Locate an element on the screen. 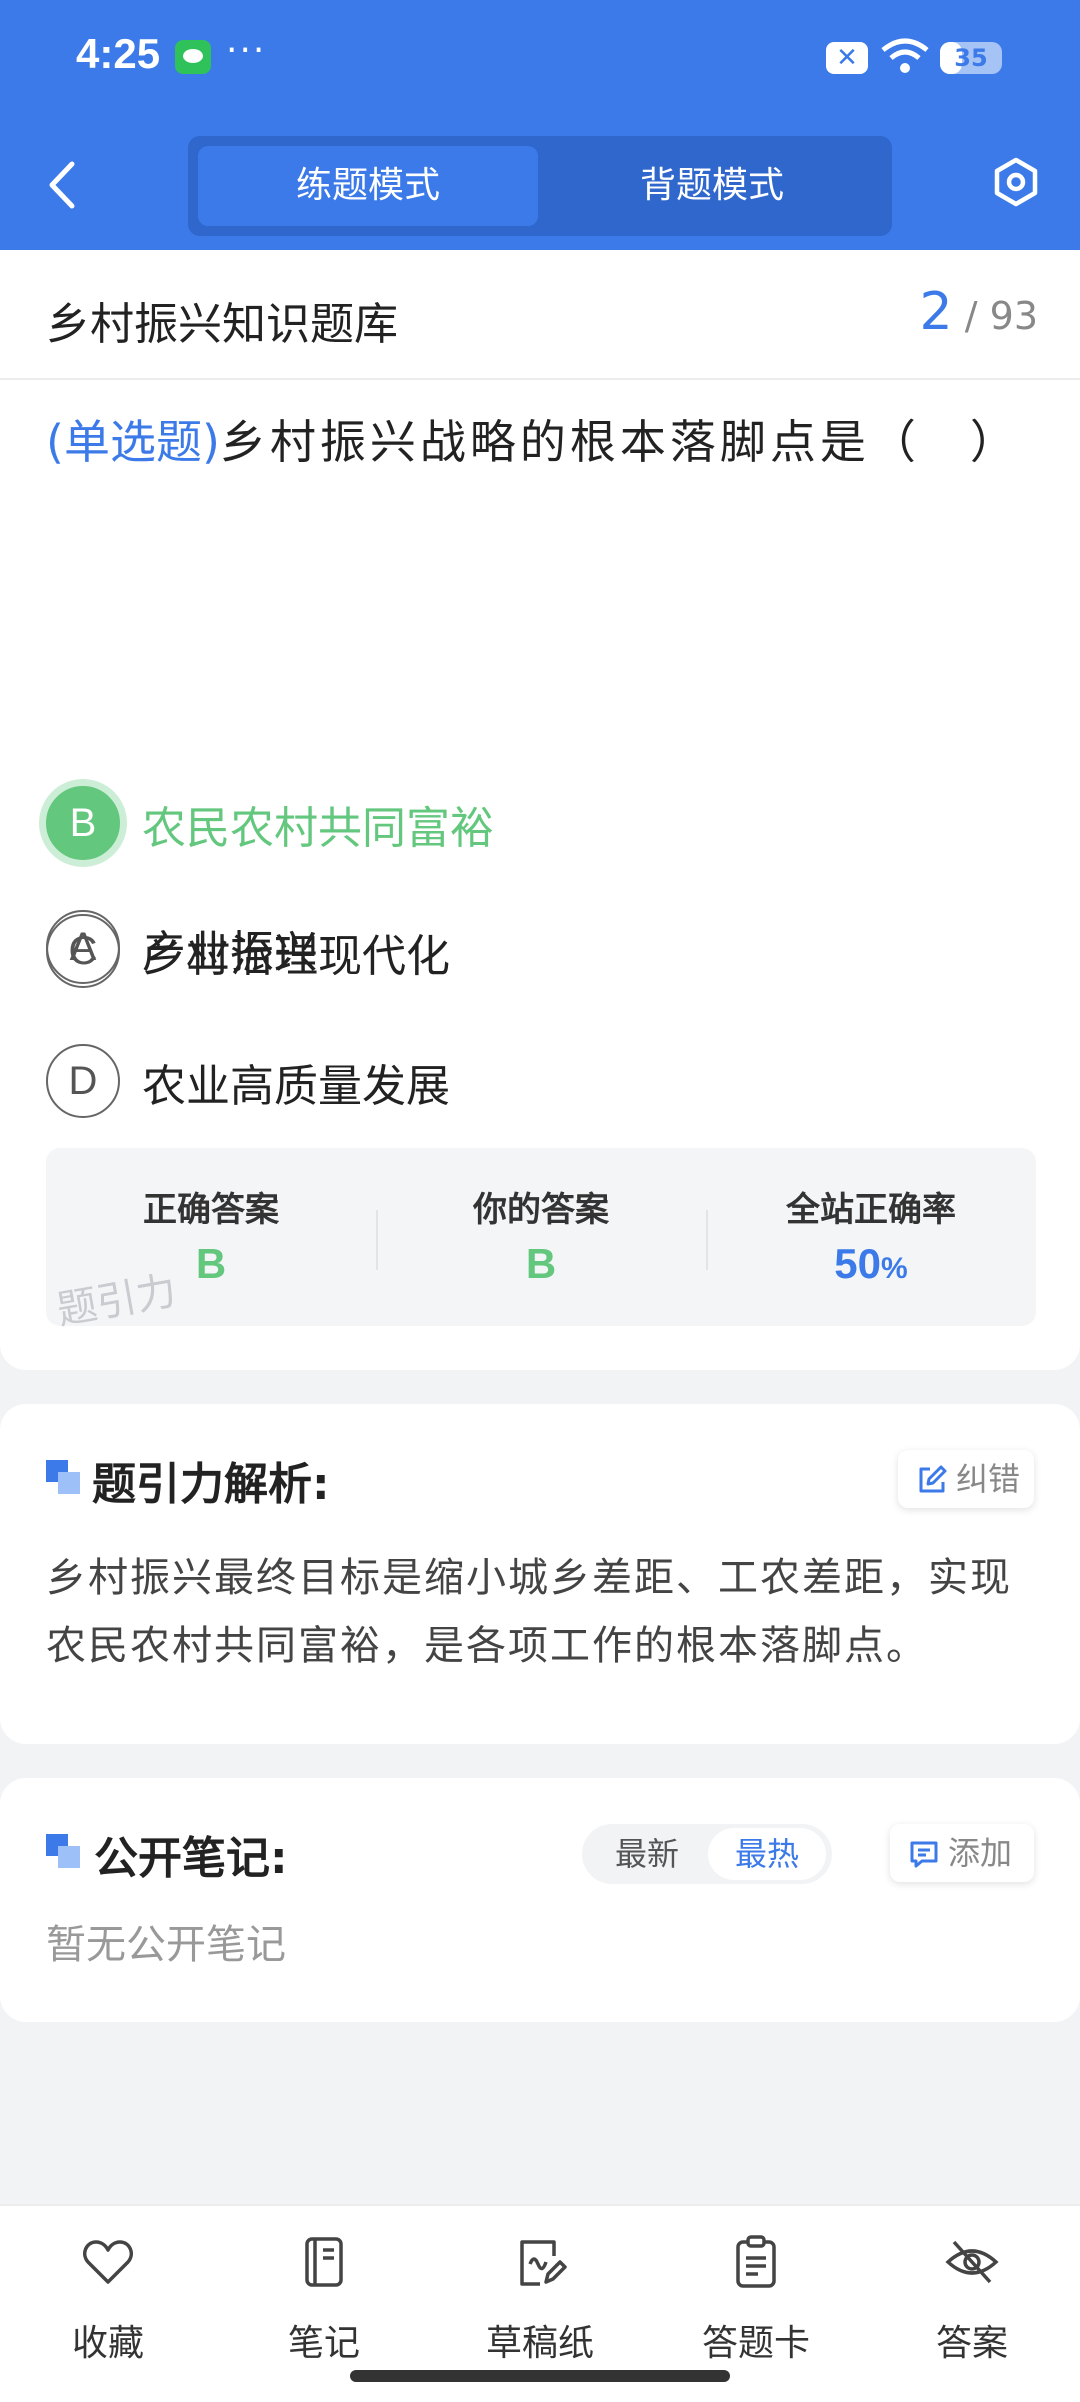 The image size is (1080, 2402). your-answer-label: 你的答案 is located at coordinates (541, 1210).